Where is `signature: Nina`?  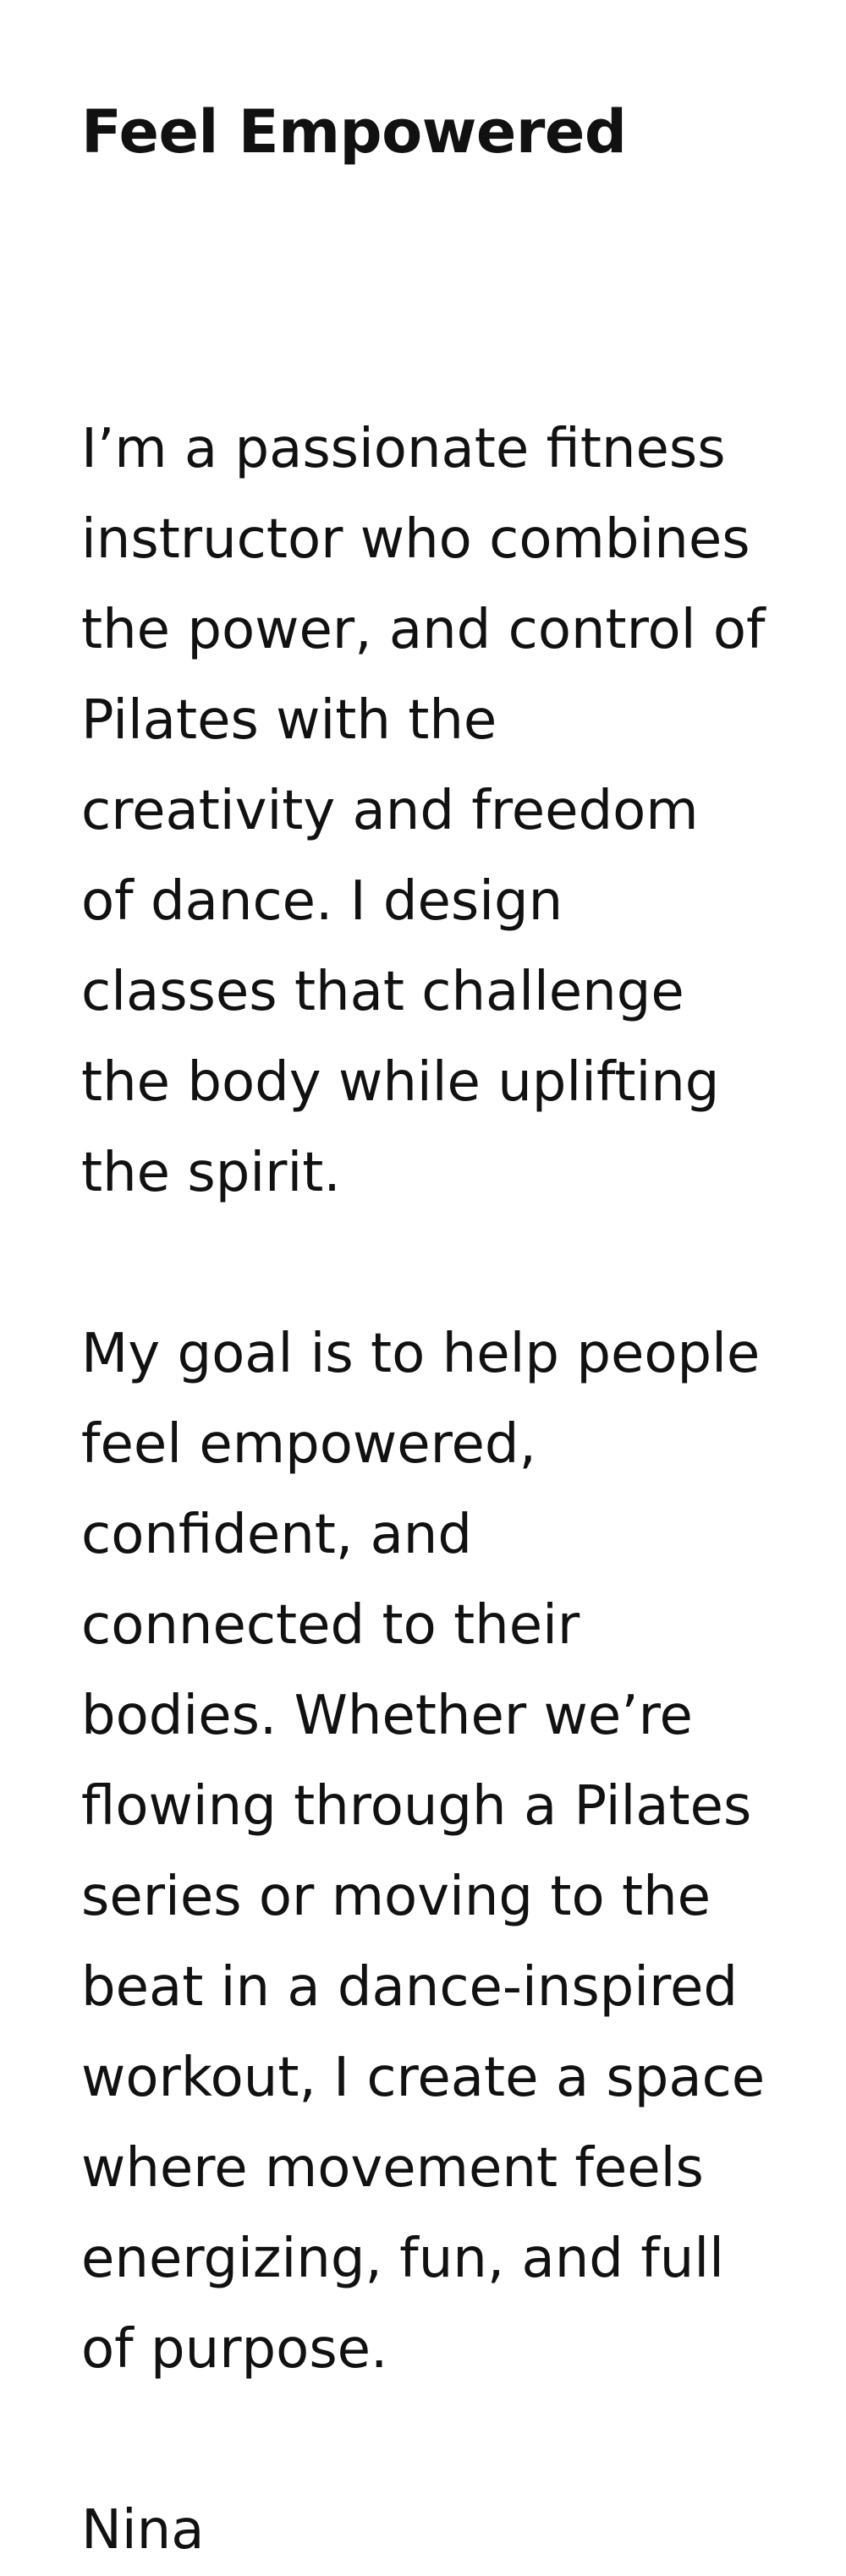 signature: Nina is located at coordinates (143, 2530).